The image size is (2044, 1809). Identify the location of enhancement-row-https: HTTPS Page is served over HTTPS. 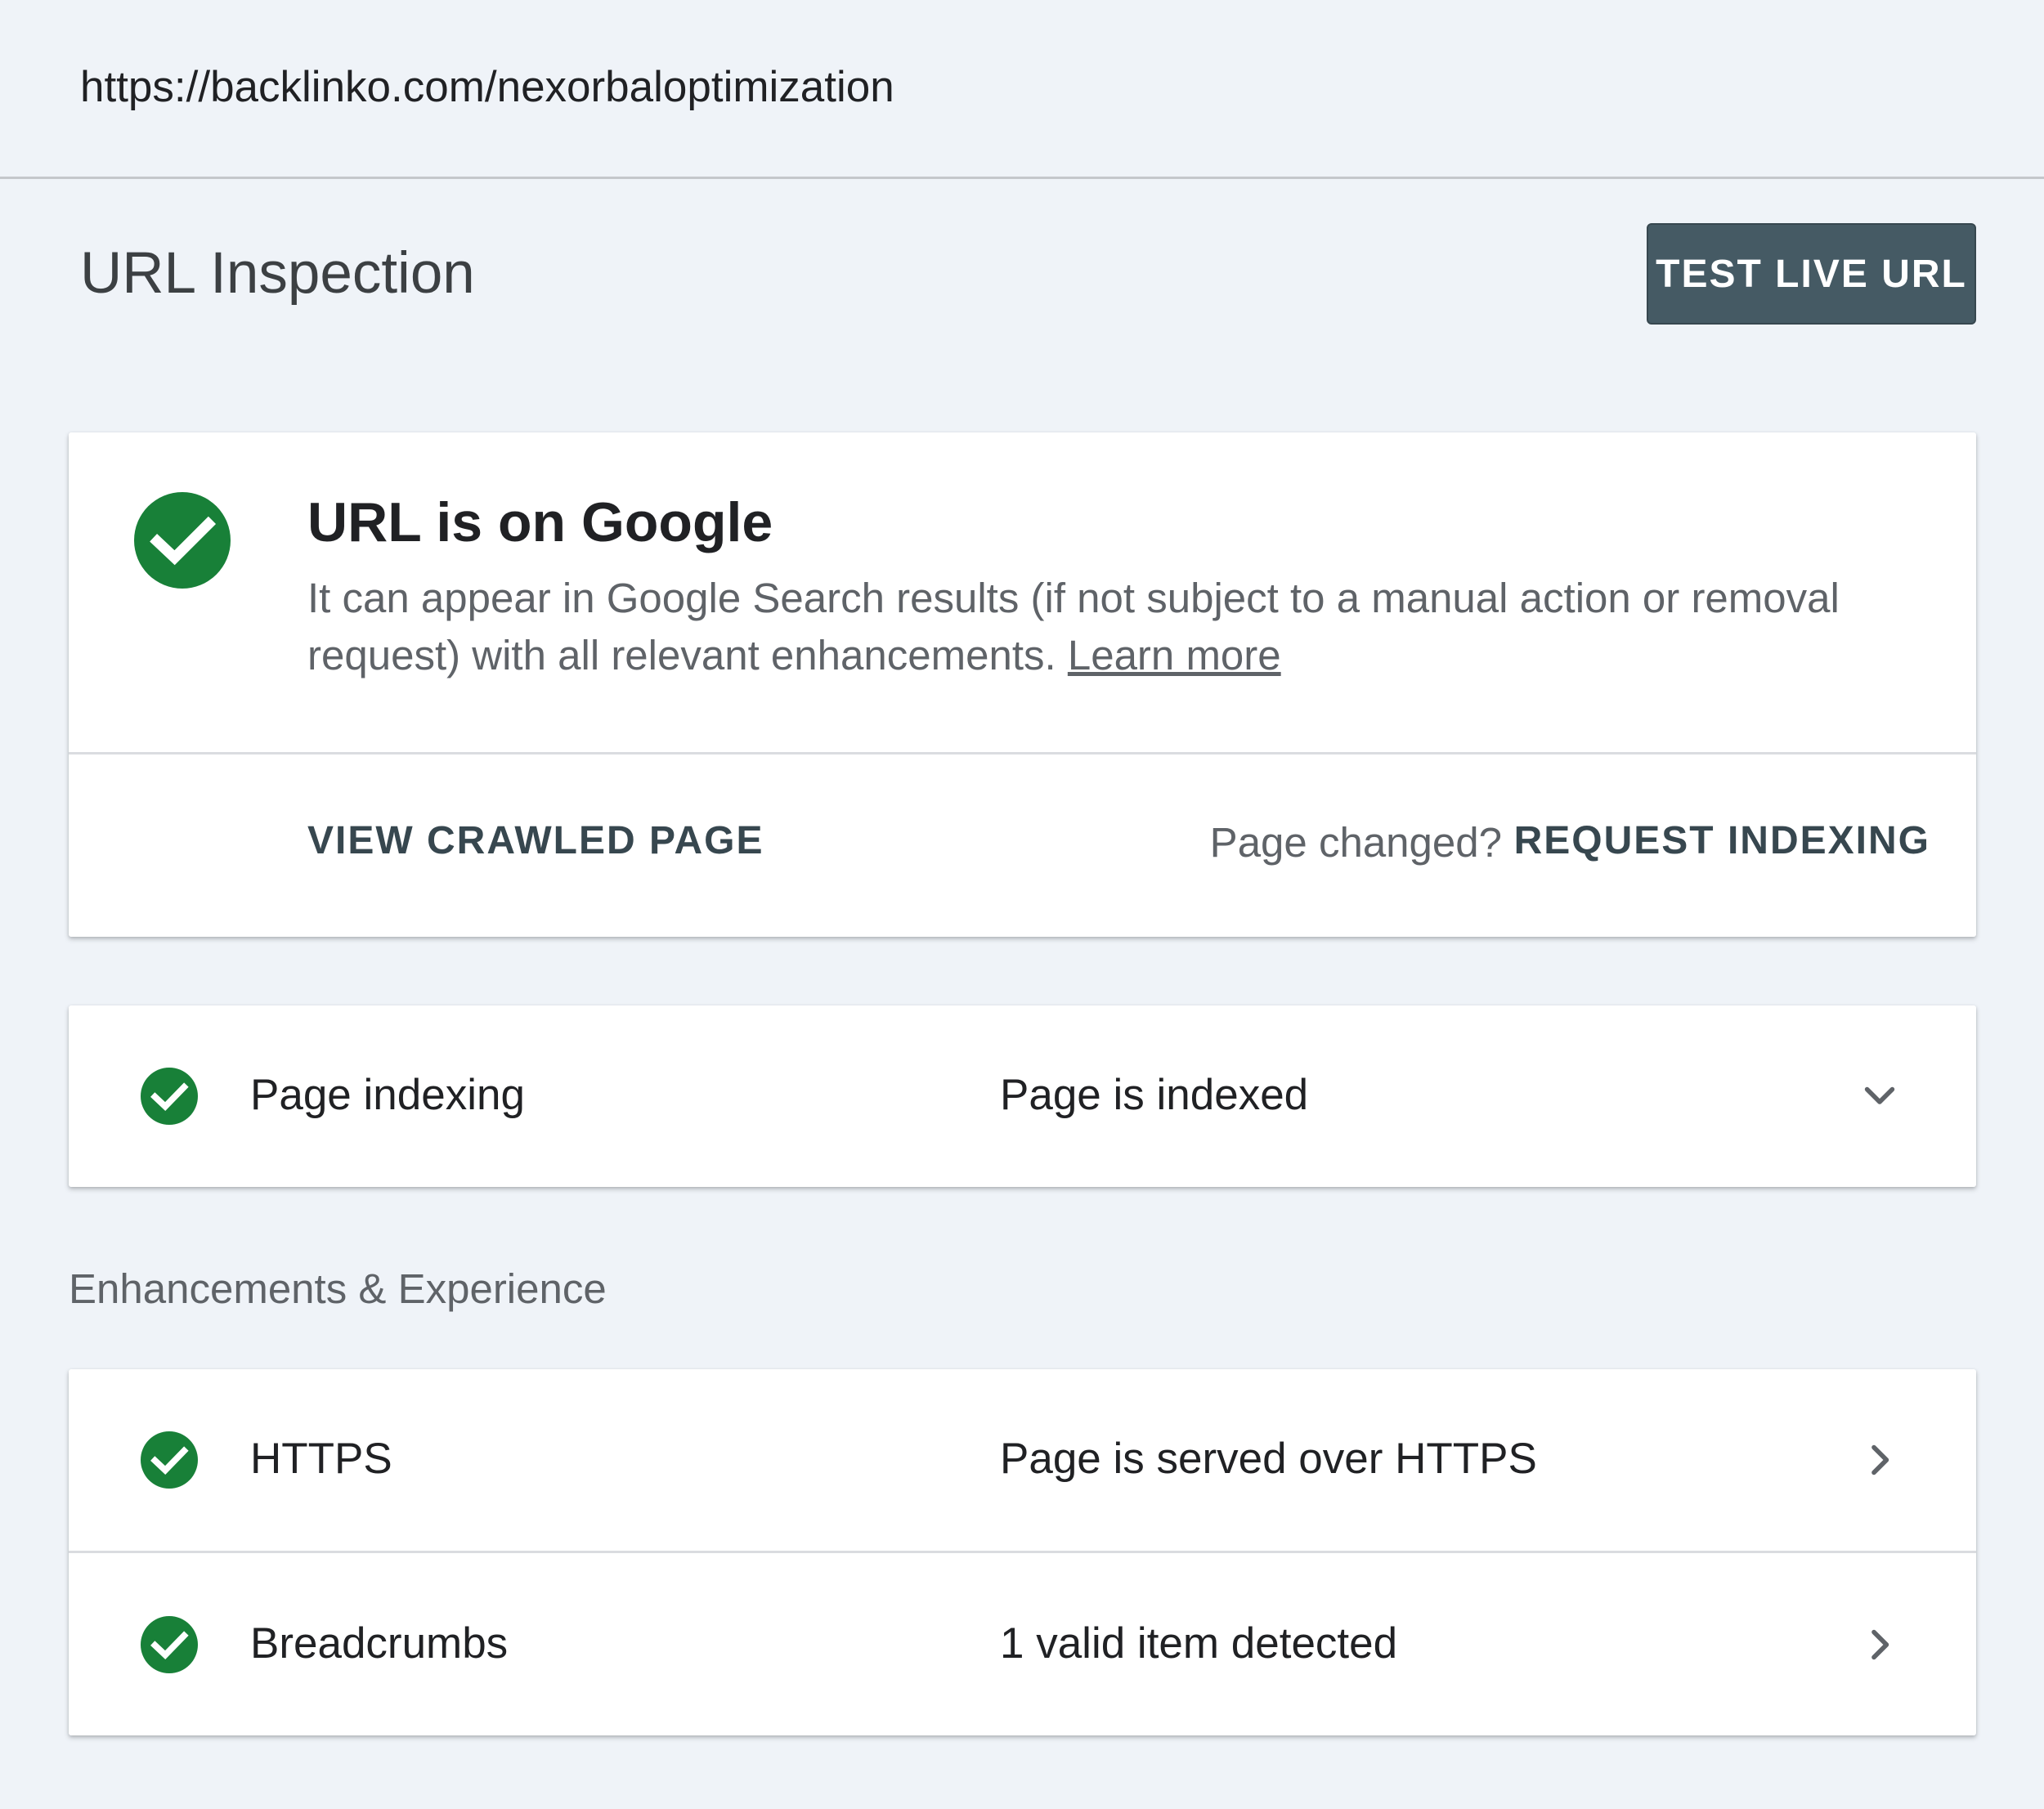
(1023, 1460).